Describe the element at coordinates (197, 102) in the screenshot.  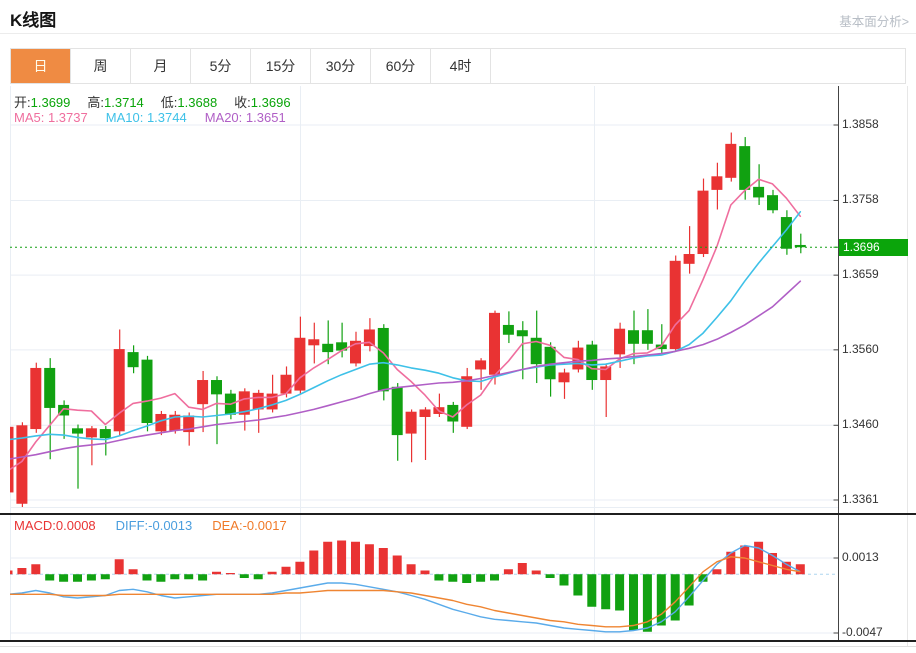
I see `low-value: 1.3688` at that location.